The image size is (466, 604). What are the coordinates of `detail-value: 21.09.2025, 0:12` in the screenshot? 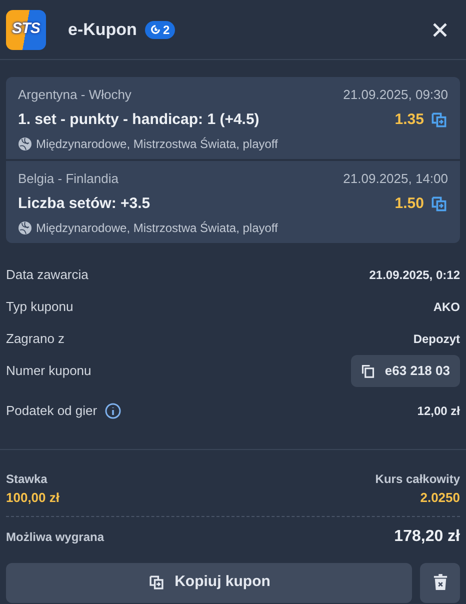 It's located at (414, 275).